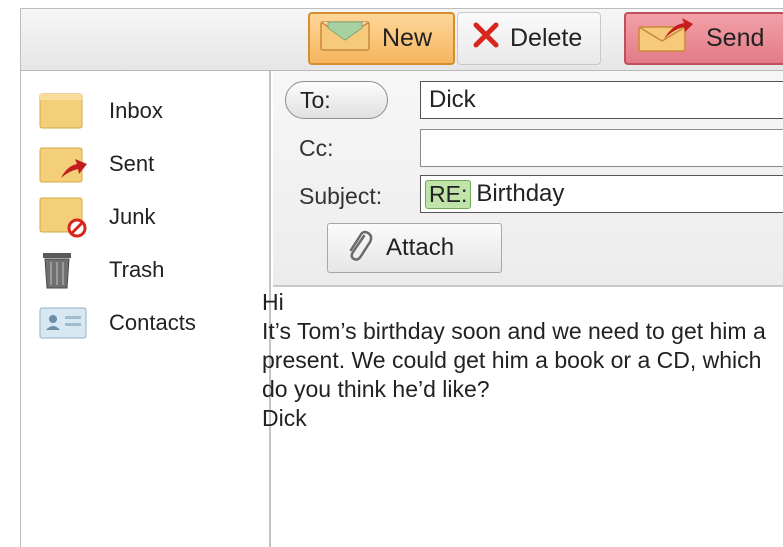 The width and height of the screenshot is (783, 547). What do you see at coordinates (64, 164) in the screenshot?
I see `folder-sent-icon` at bounding box center [64, 164].